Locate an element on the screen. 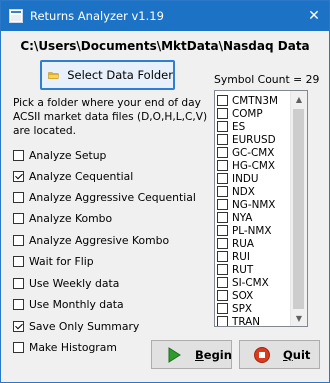 This screenshot has height=383, width=330. option-analyze-aggressive-cequential: Analyze Aggressive Cequential is located at coordinates (104, 197).